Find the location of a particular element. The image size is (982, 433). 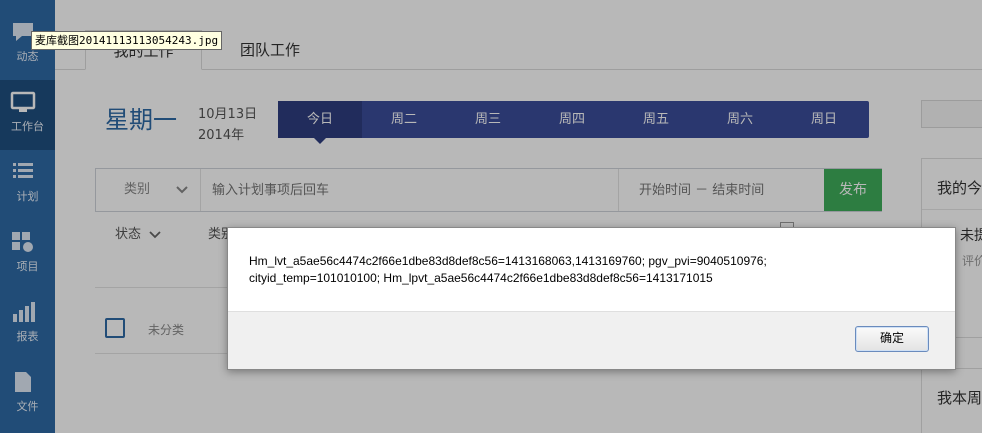

ok-button: 确定 is located at coordinates (892, 339).